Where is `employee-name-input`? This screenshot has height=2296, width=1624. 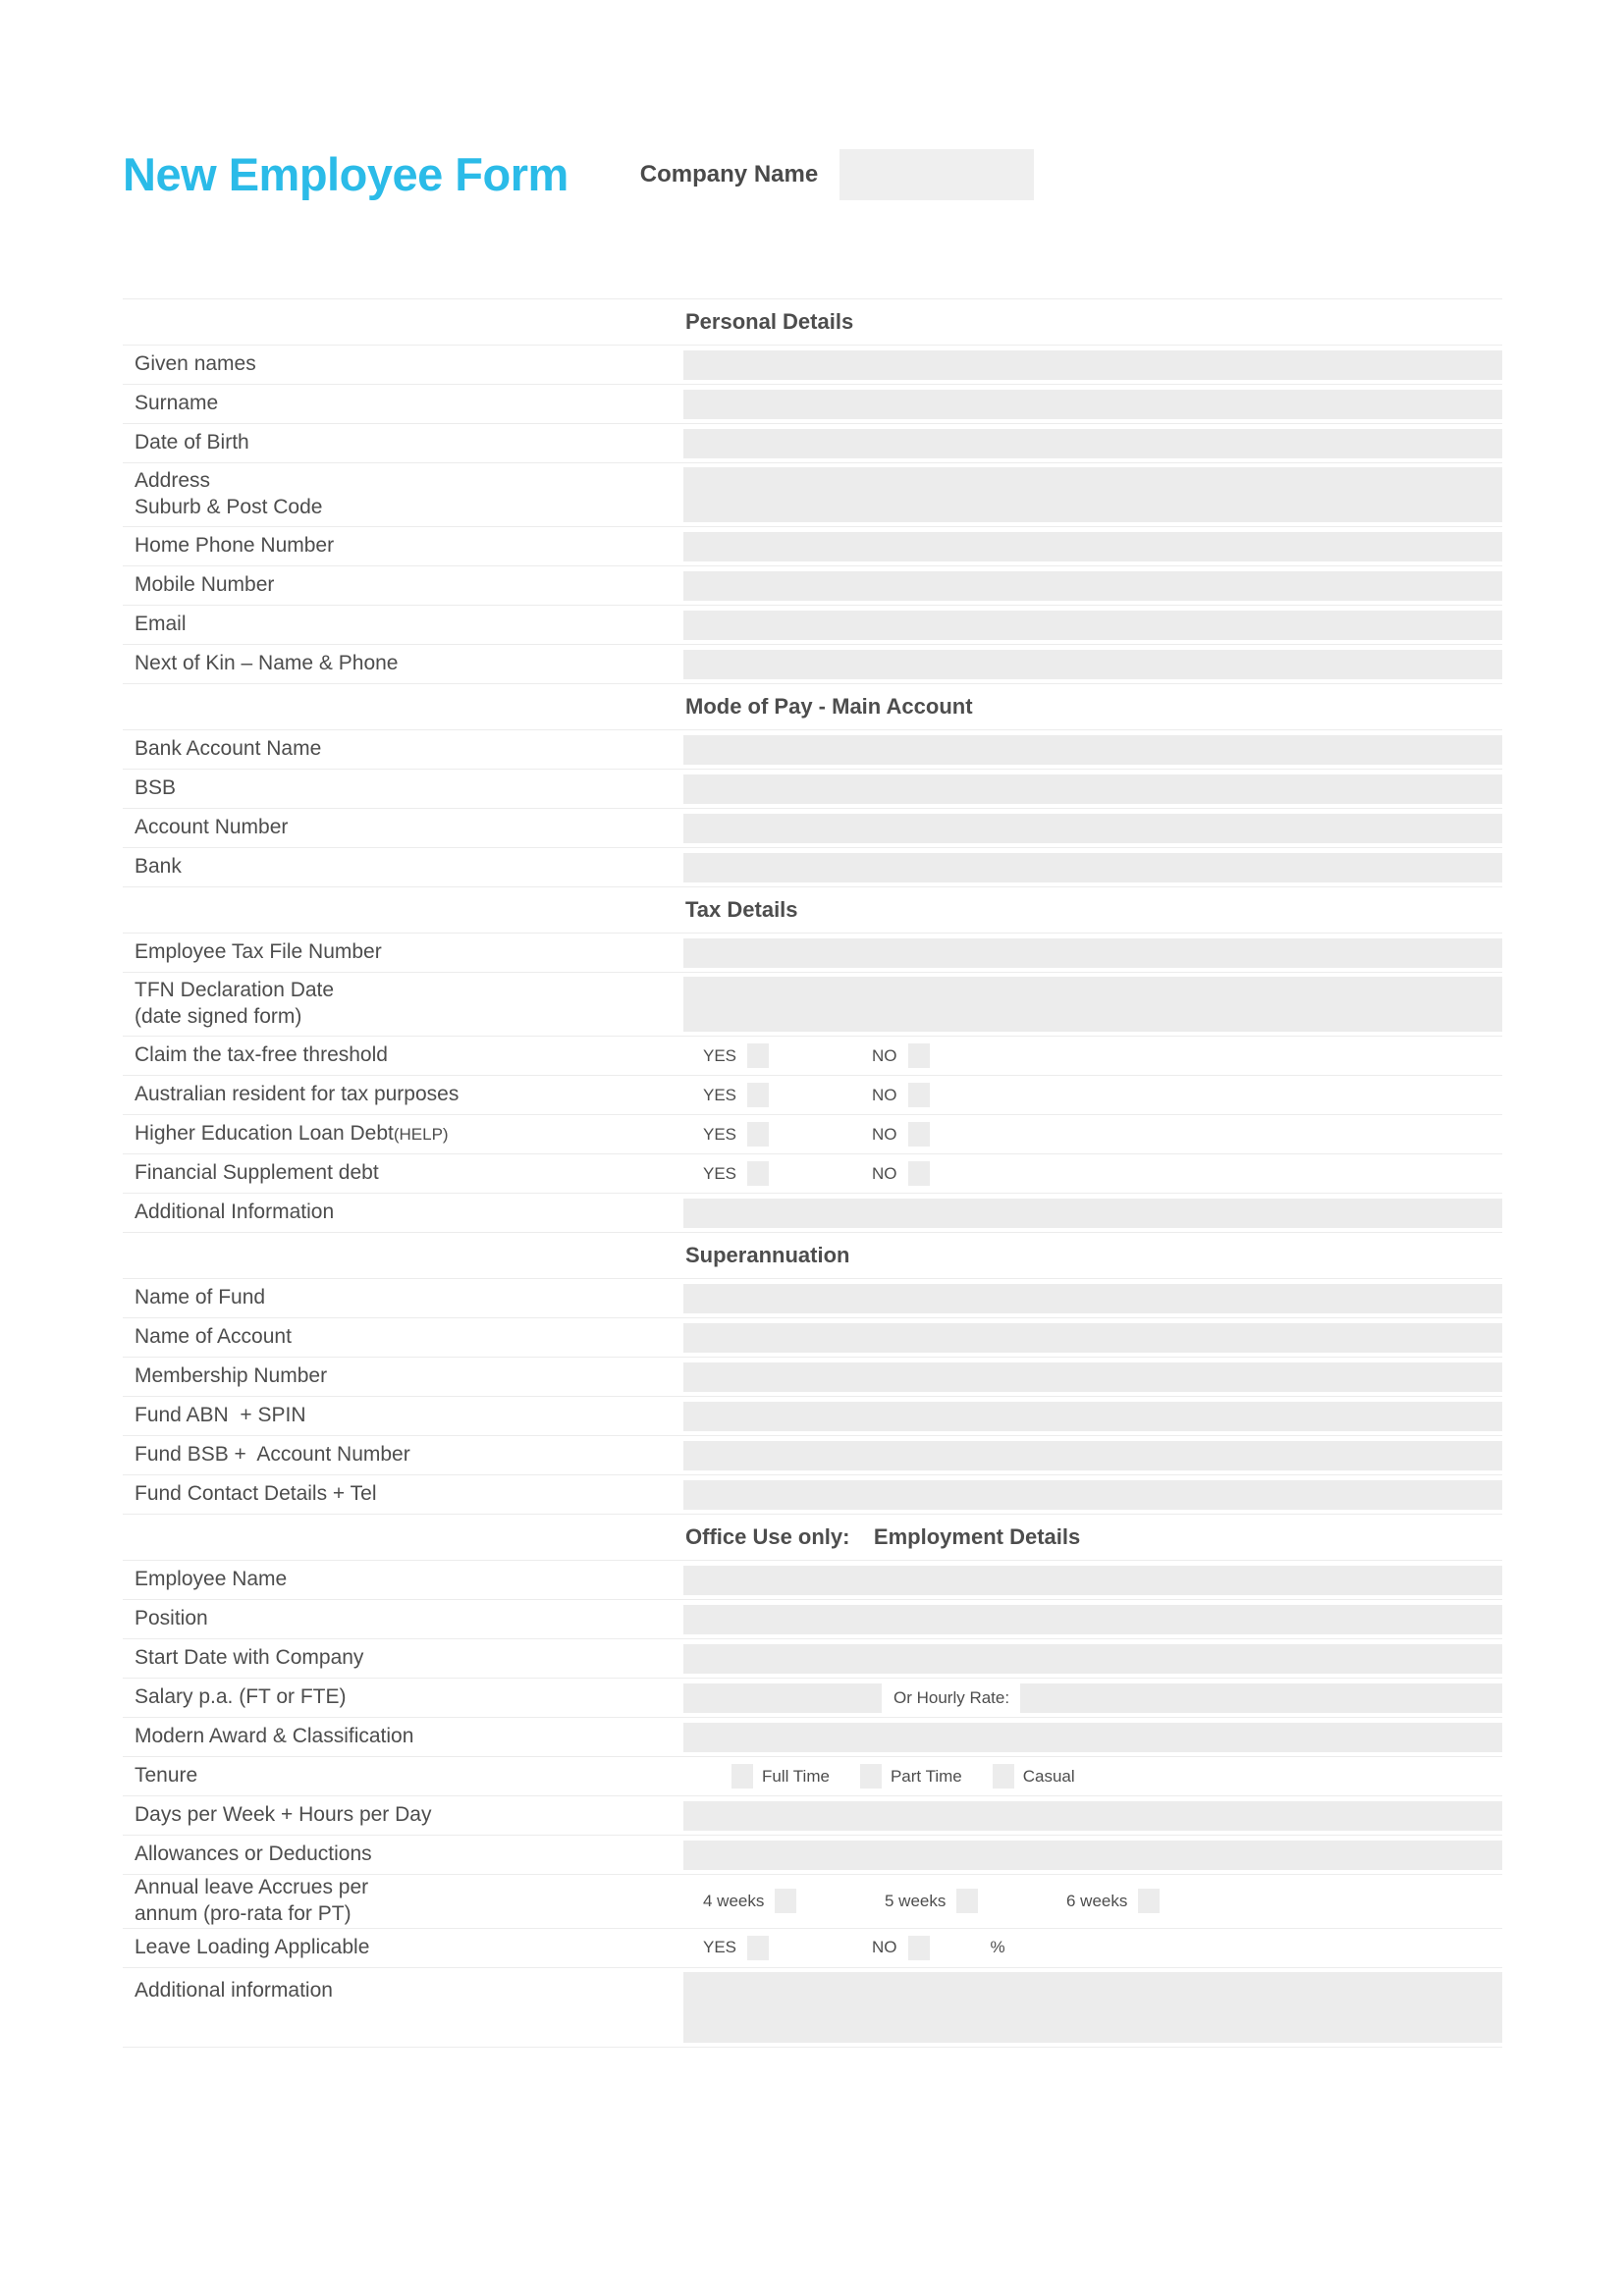
employee-name-input is located at coordinates (1092, 1580).